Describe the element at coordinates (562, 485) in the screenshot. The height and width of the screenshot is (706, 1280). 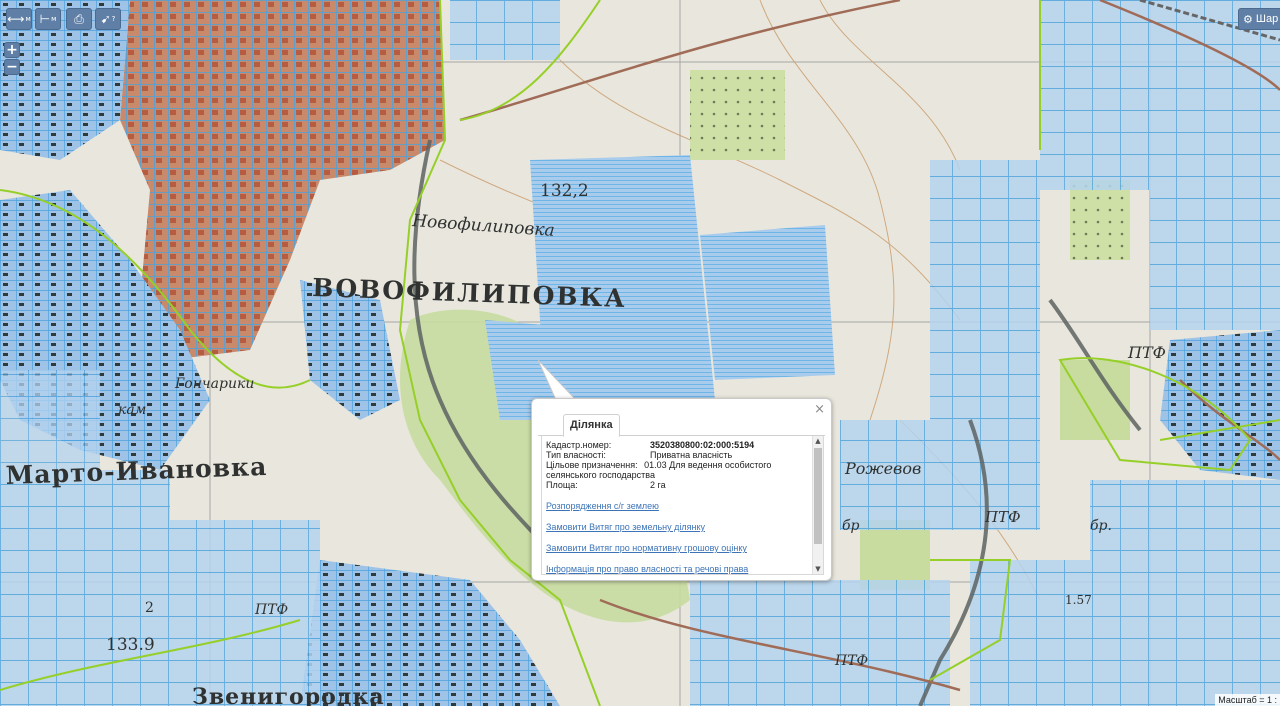
I see `field-label: Площа:` at that location.